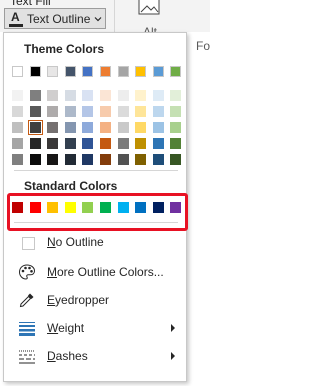 Image resolution: width=320 pixels, height=386 pixels. What do you see at coordinates (67, 356) in the screenshot?
I see `dashes-label: Dashes` at bounding box center [67, 356].